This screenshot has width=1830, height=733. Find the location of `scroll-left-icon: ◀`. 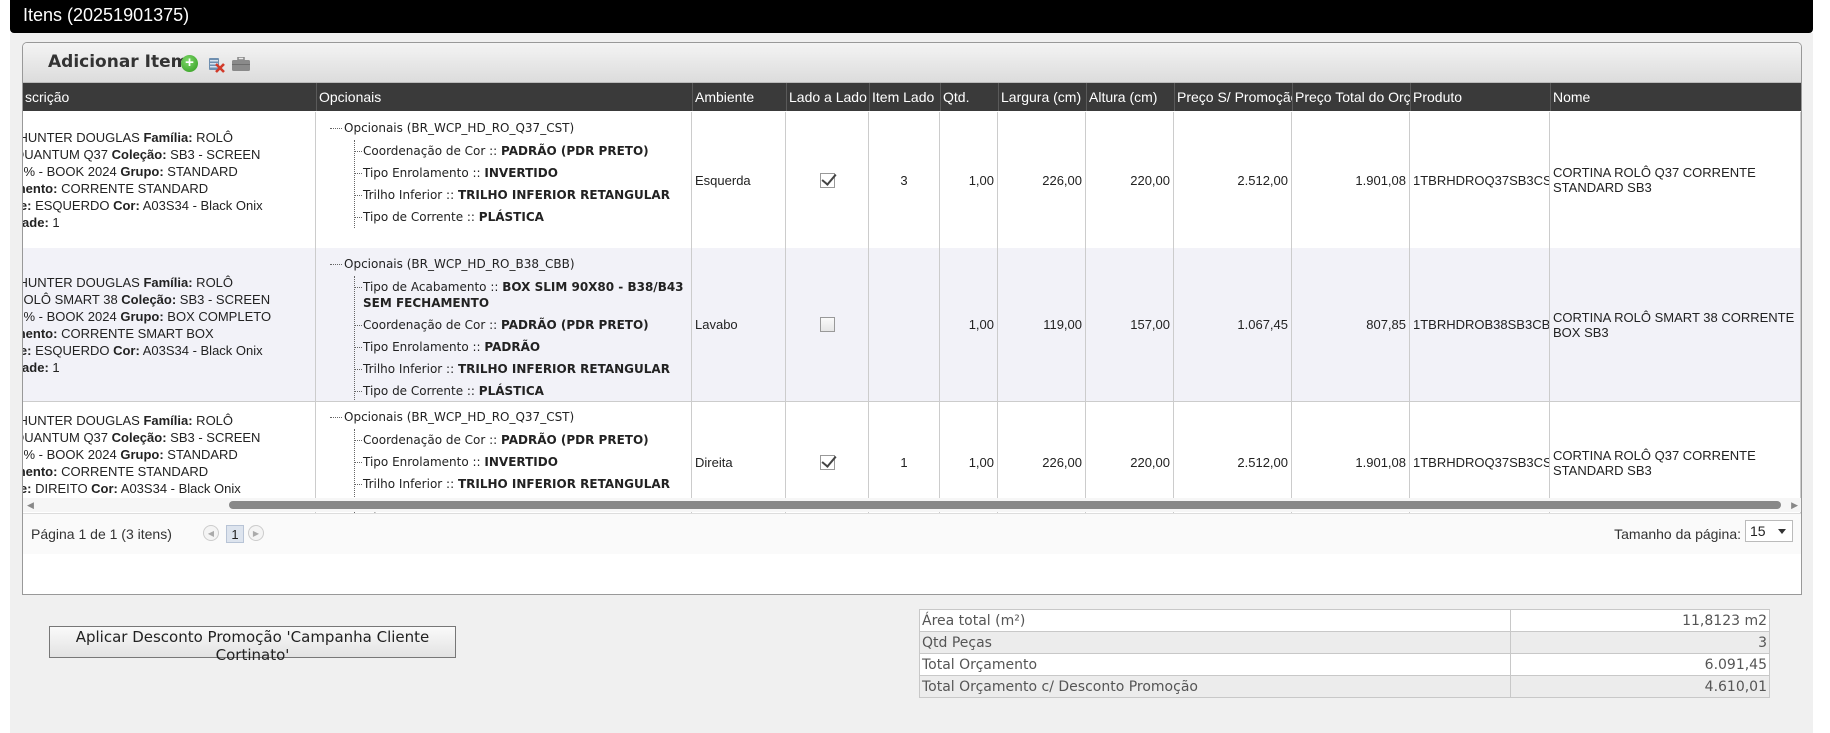

scroll-left-icon: ◀ is located at coordinates (30, 505).